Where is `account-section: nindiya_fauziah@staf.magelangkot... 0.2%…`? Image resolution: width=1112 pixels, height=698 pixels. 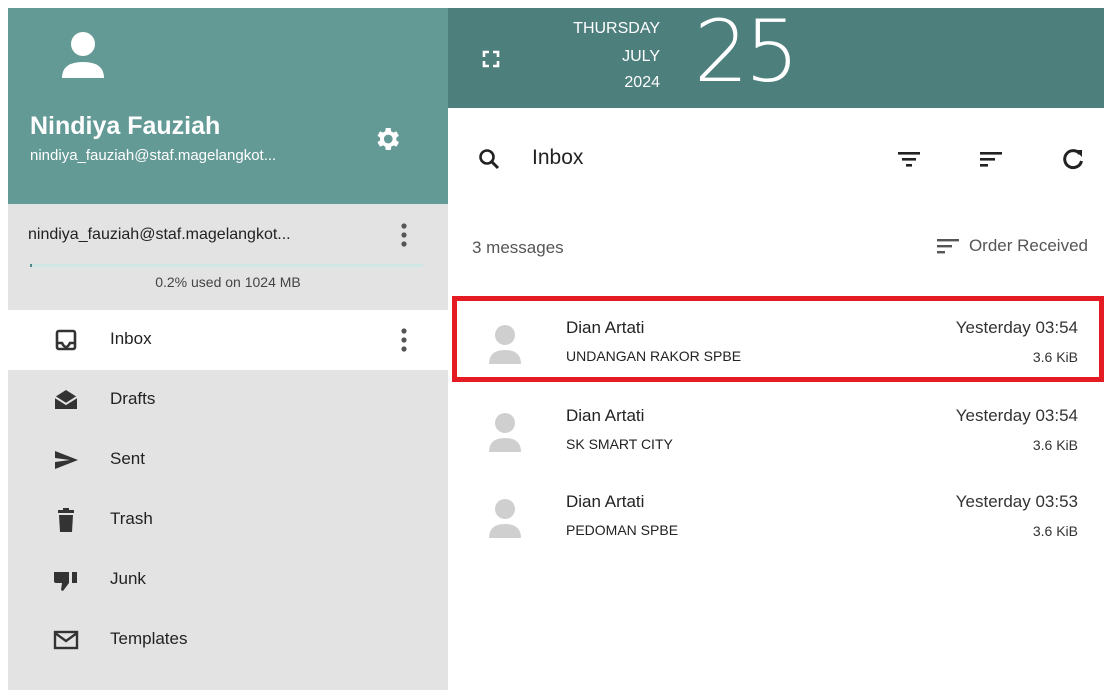 account-section: nindiya_fauziah@staf.magelangkot... 0.2%… is located at coordinates (228, 257).